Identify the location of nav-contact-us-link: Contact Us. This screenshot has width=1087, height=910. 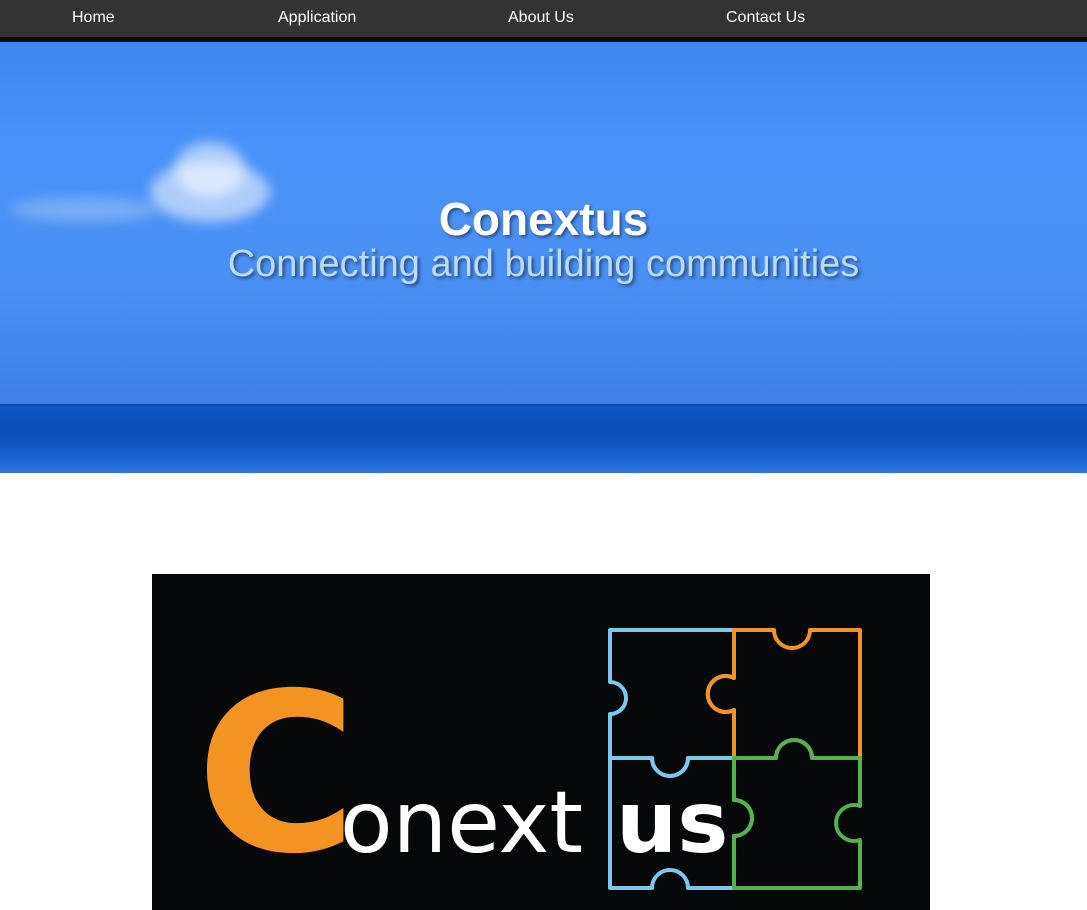
(765, 18).